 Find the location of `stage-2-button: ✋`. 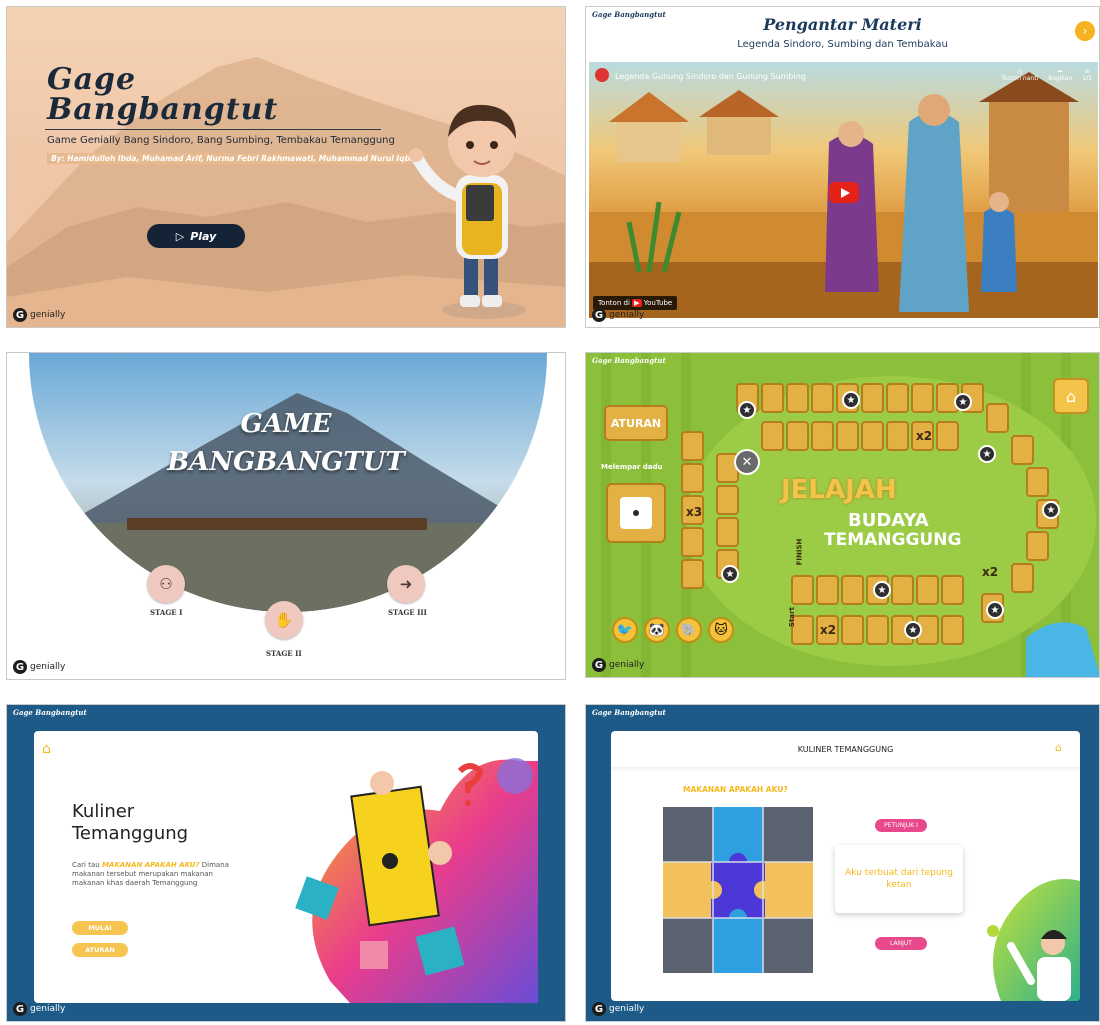

stage-2-button: ✋ is located at coordinates (284, 620).